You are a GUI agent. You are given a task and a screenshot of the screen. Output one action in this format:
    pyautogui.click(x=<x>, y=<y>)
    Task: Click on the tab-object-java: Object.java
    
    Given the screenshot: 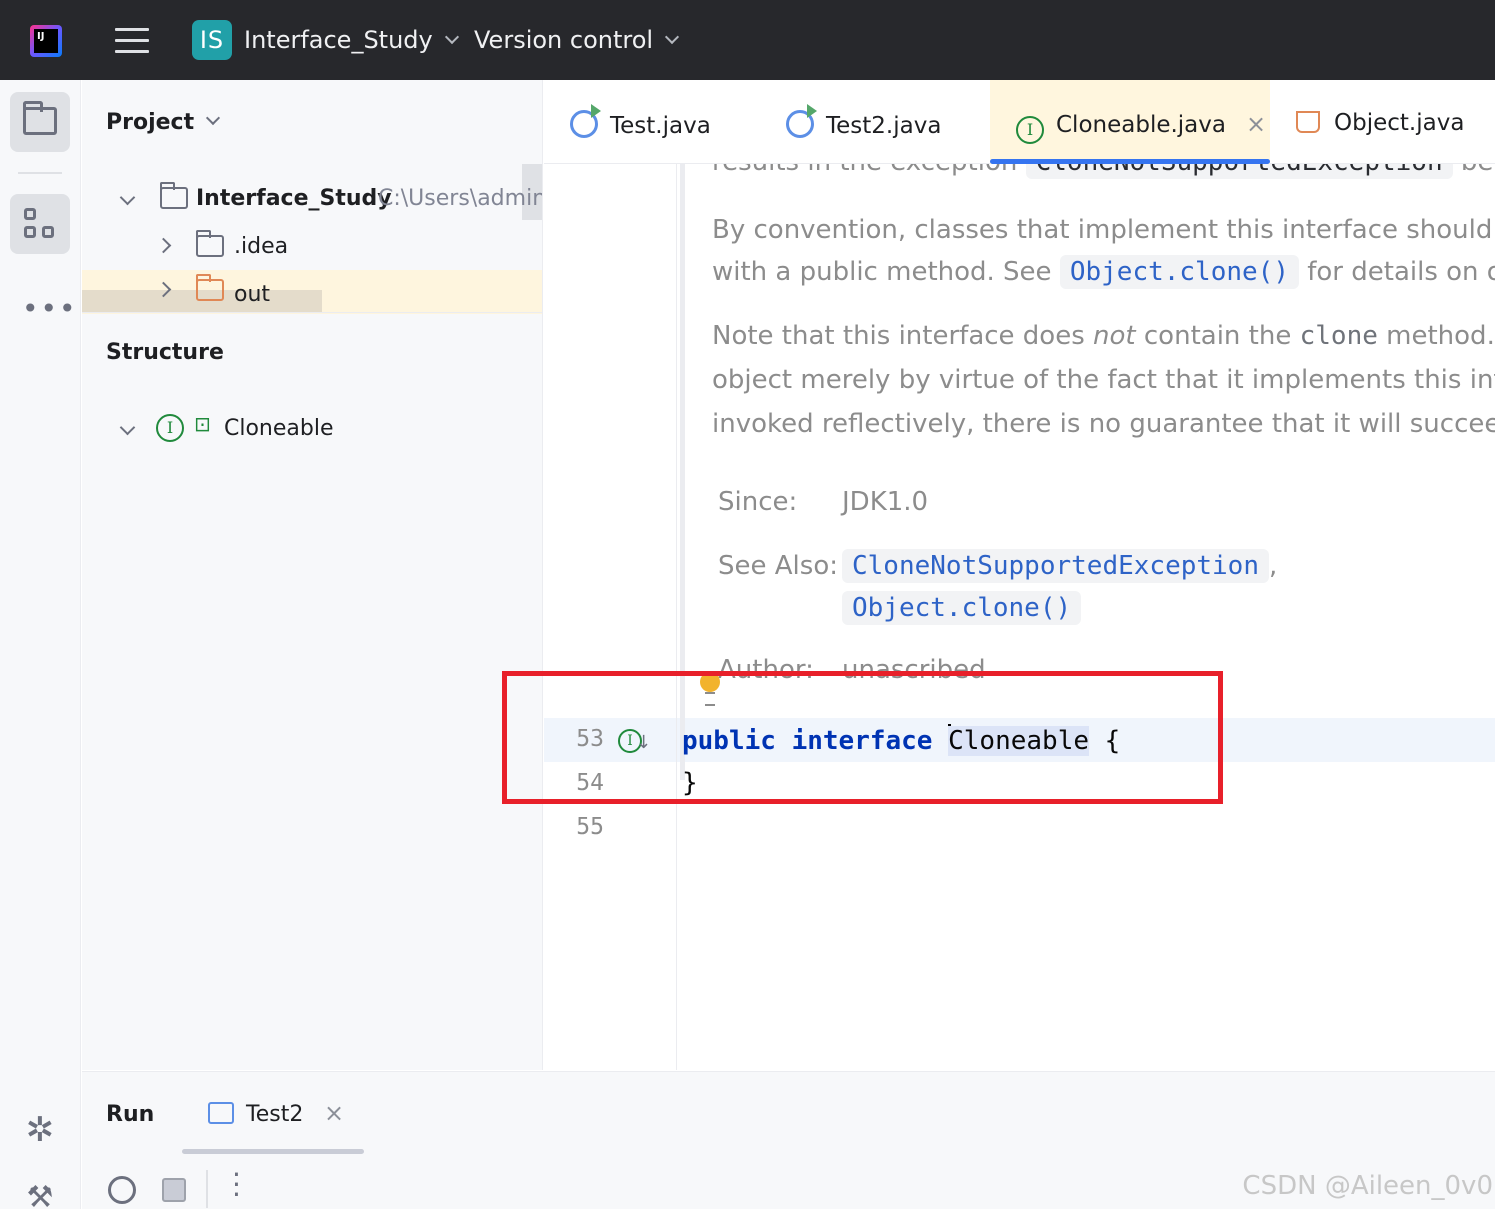 What is the action you would take?
    pyautogui.click(x=1395, y=122)
    